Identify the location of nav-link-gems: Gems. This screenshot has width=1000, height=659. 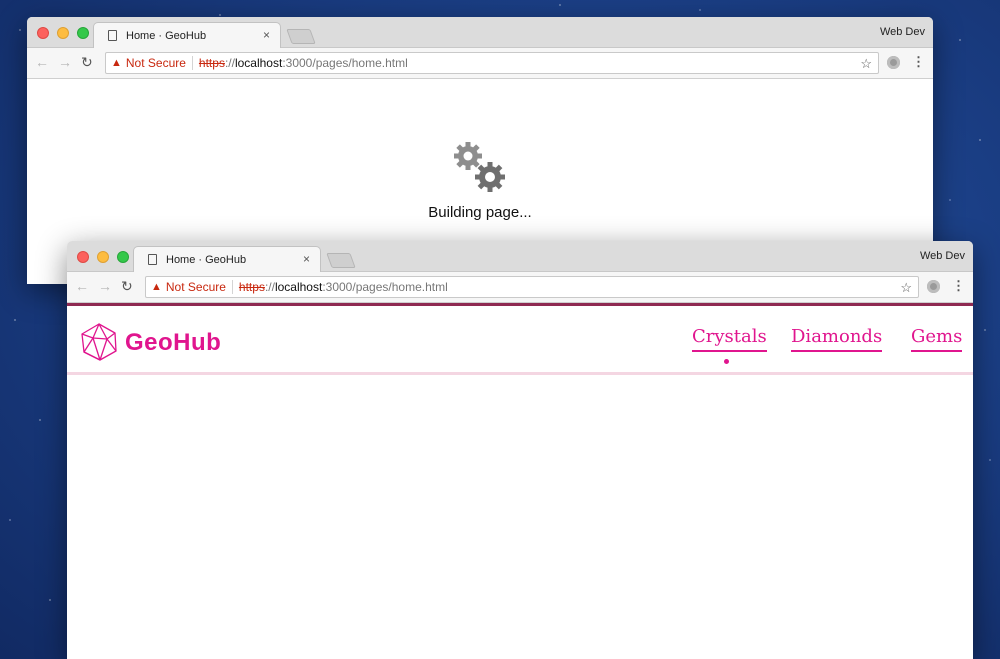
(937, 339).